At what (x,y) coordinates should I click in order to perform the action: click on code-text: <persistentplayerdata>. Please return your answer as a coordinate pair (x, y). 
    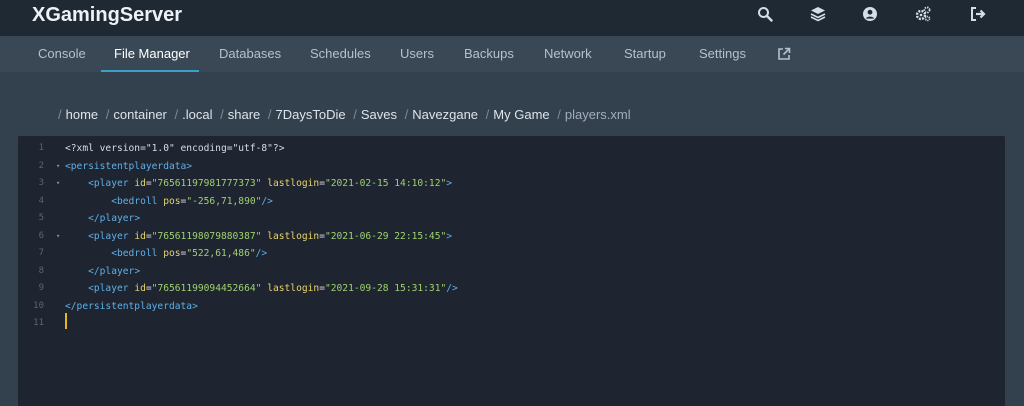
    Looking at the image, I should click on (129, 166).